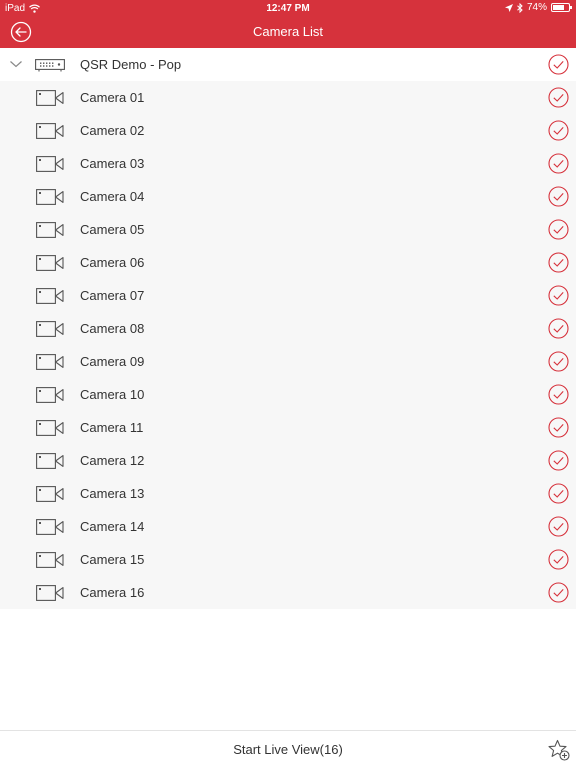 Image resolution: width=576 pixels, height=769 pixels. I want to click on device-row: QSR Demo - Pop, so click(288, 64).